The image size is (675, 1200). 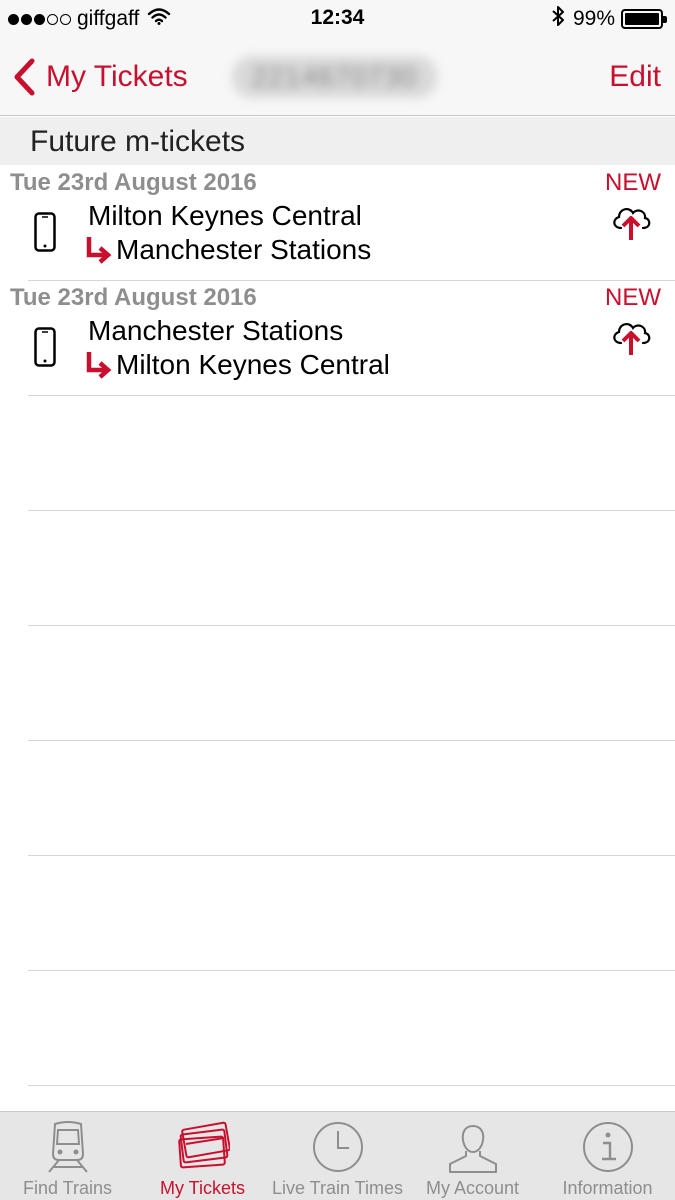 I want to click on account-number-obscured: 2214670730, so click(x=334, y=77).